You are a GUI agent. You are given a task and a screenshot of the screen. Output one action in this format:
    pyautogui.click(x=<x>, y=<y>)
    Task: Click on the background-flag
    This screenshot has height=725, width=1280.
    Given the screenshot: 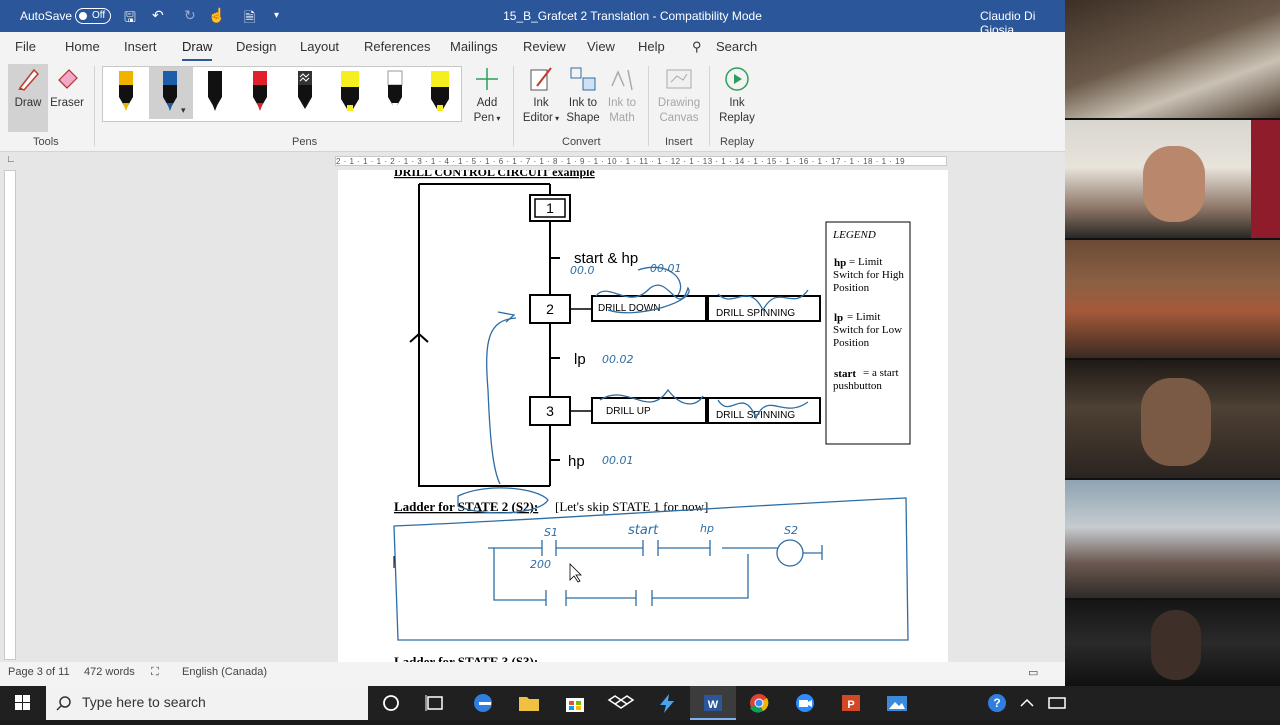 What is the action you would take?
    pyautogui.click(x=1265, y=179)
    